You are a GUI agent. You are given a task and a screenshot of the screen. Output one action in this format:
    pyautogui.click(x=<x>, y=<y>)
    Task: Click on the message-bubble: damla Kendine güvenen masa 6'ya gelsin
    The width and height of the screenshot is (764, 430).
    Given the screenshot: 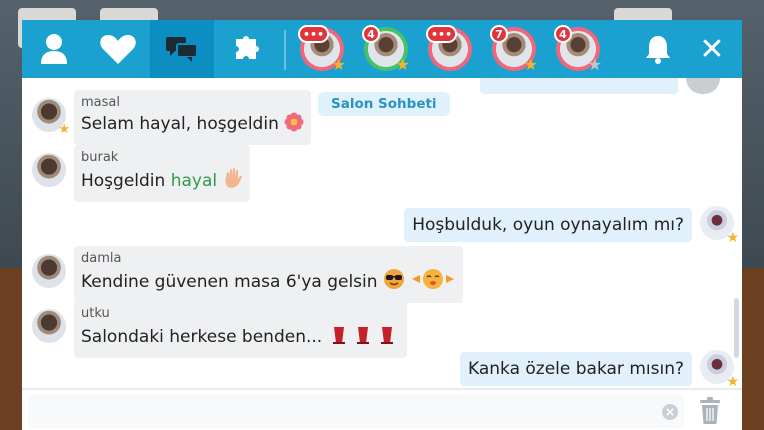 What is the action you would take?
    pyautogui.click(x=269, y=274)
    